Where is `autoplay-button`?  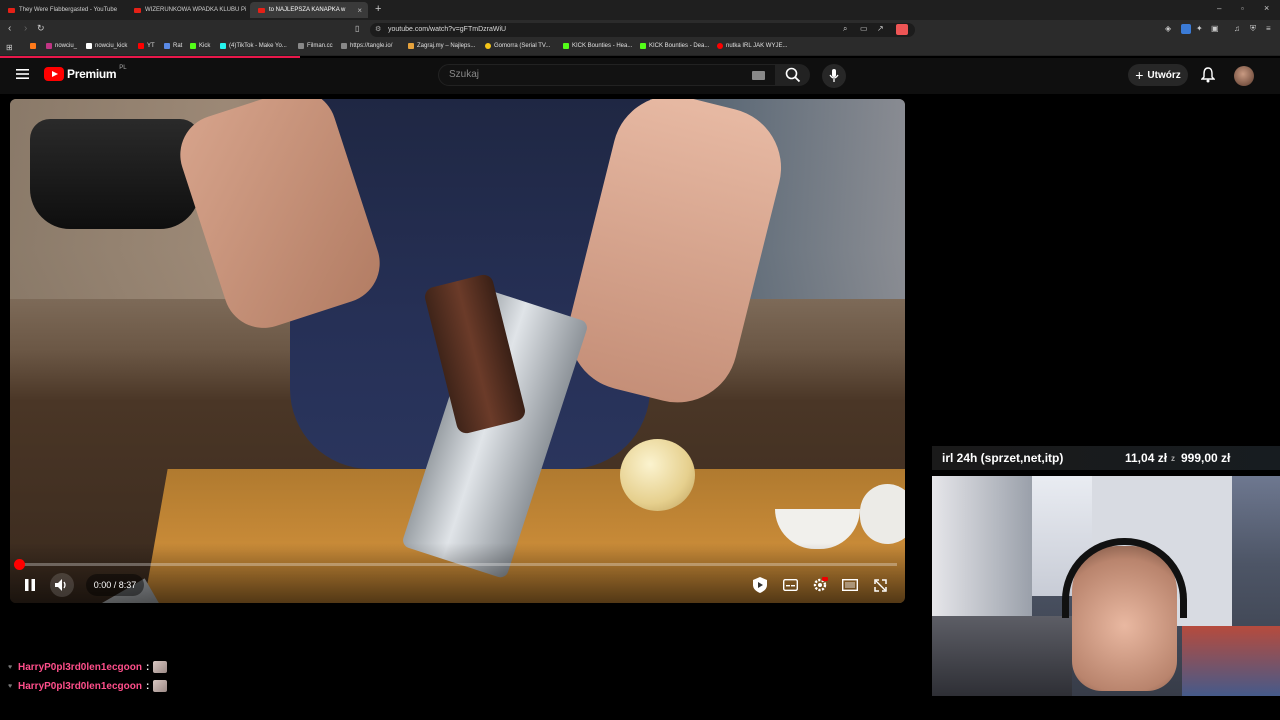
autoplay-button is located at coordinates (760, 585).